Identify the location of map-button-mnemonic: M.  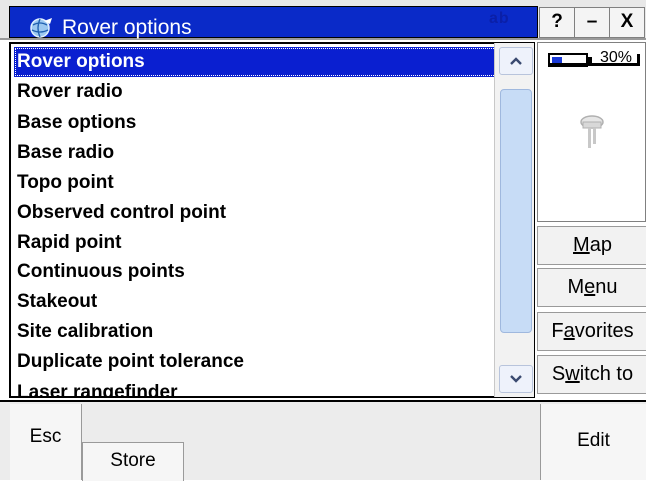
(581, 245).